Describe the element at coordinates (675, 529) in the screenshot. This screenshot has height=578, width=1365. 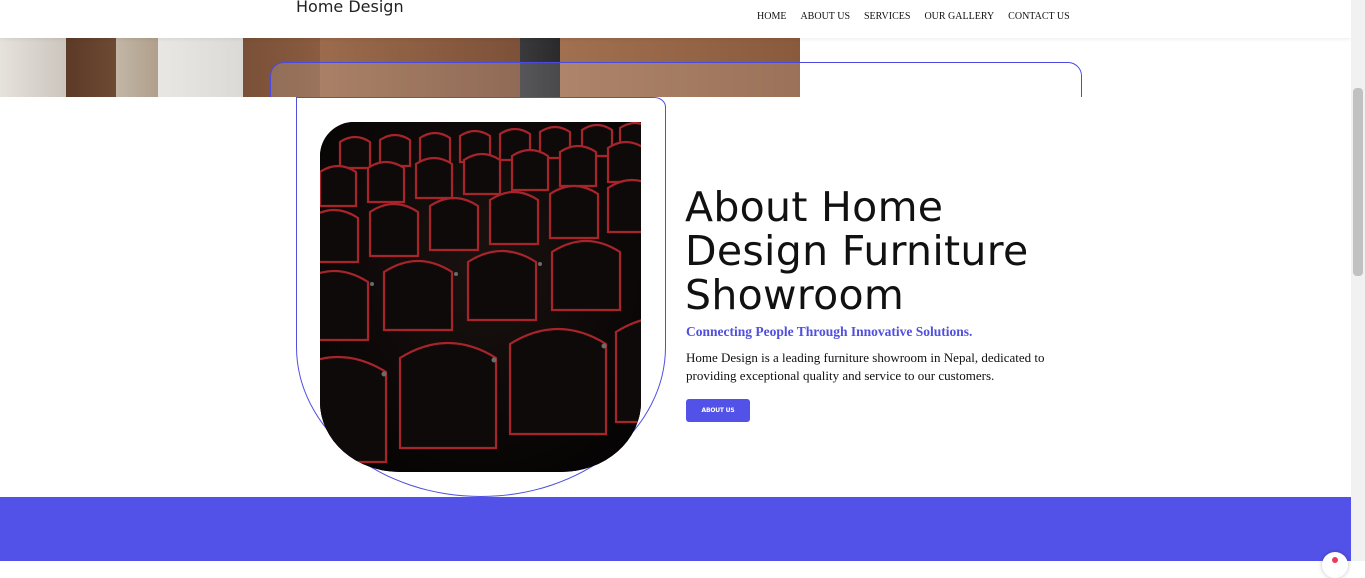
I see `accent-band` at that location.